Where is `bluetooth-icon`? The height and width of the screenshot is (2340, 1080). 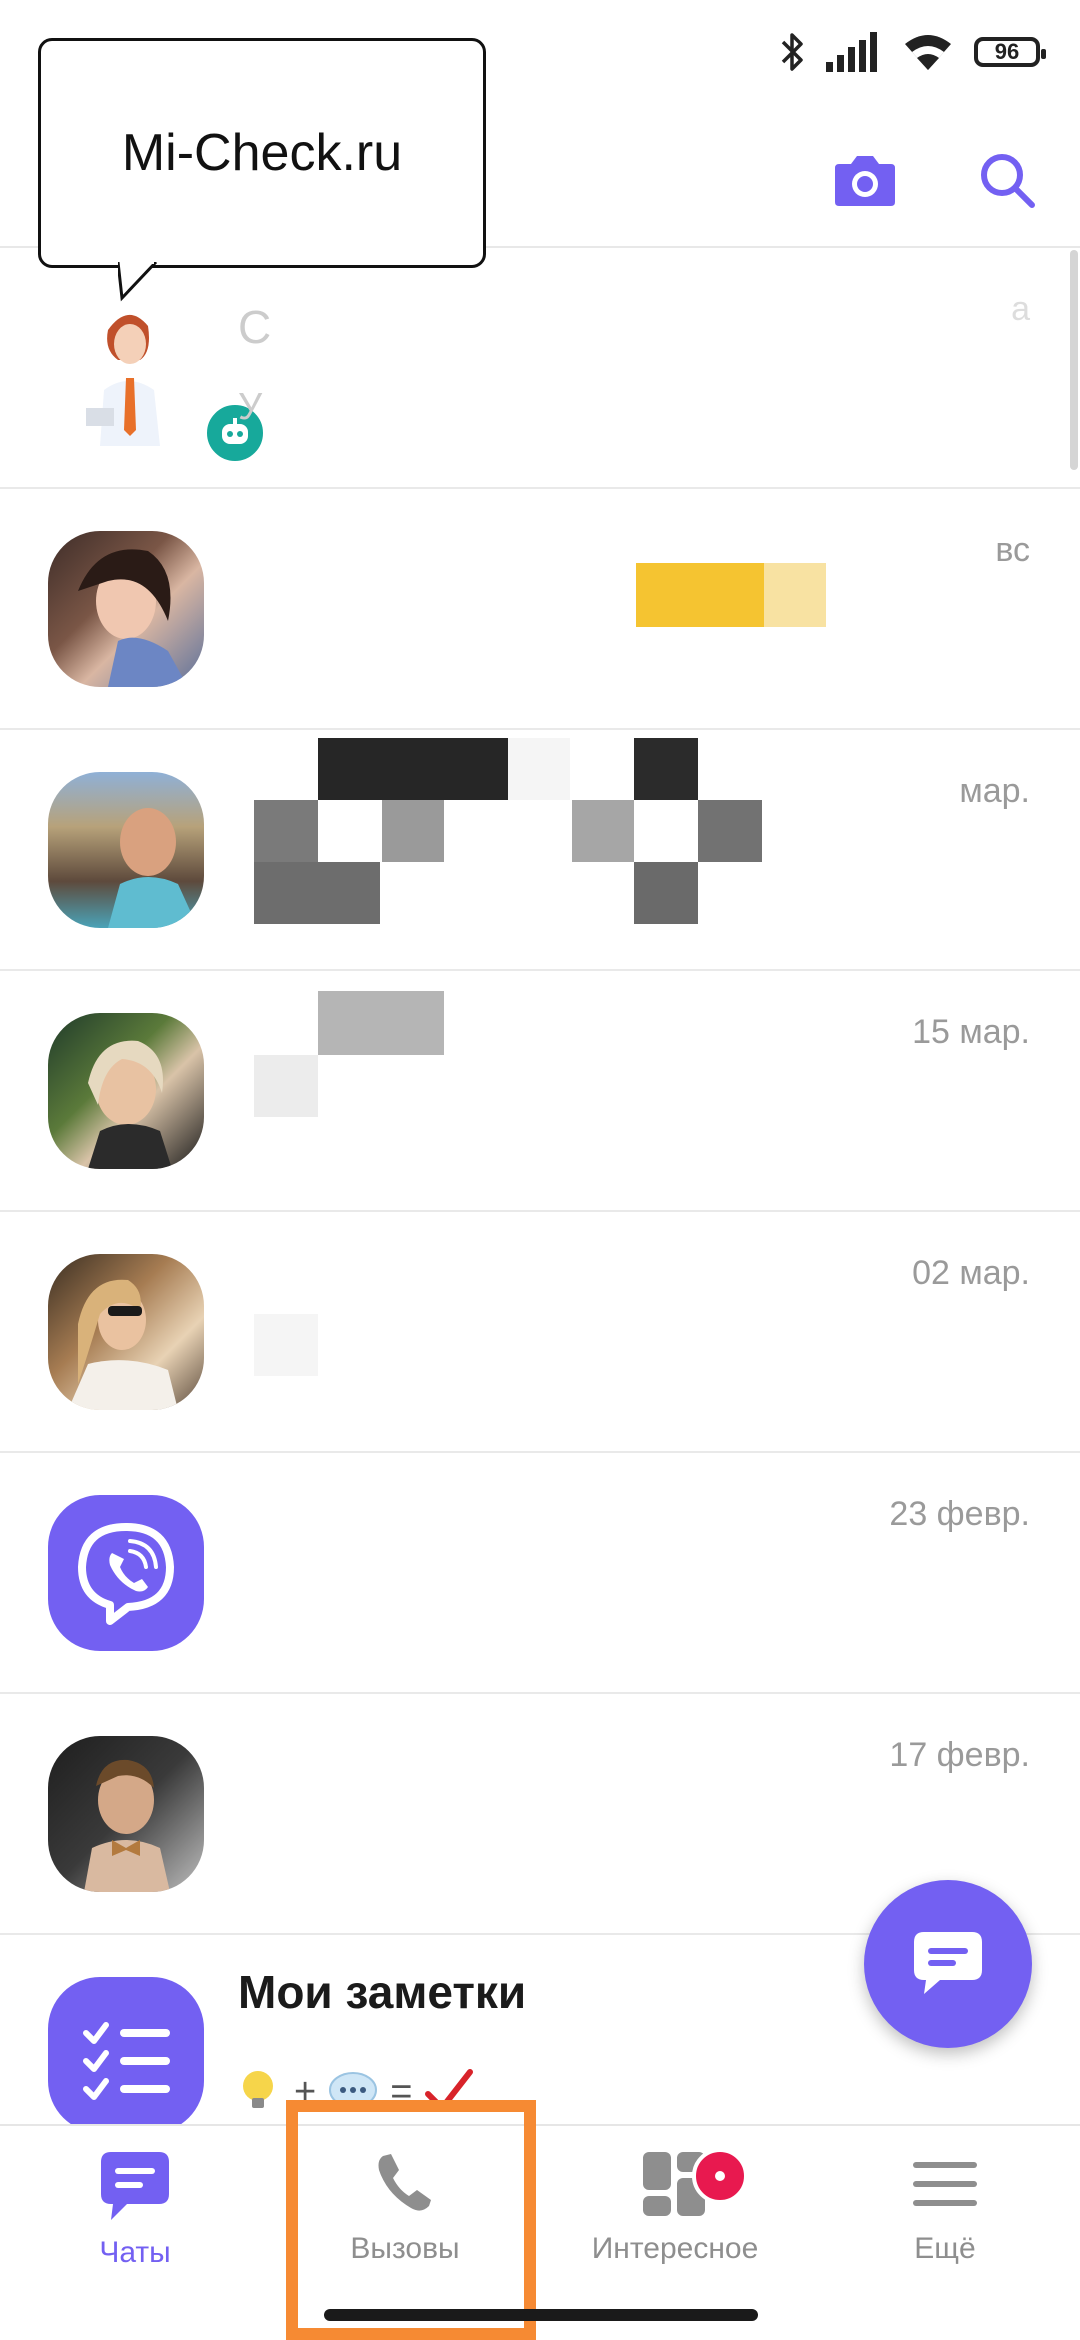
bluetooth-icon is located at coordinates (792, 52).